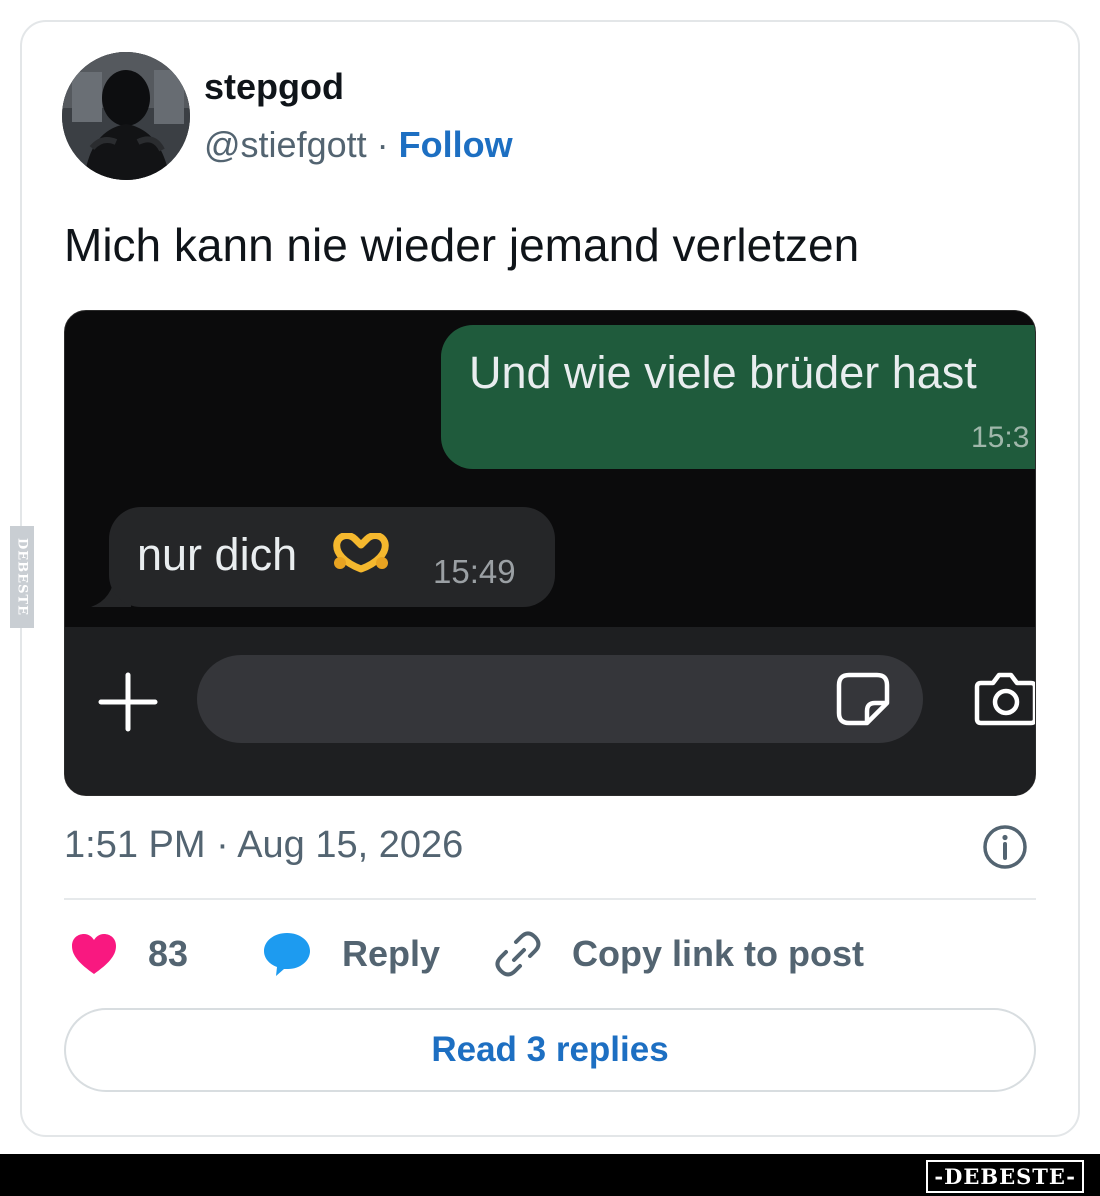 This screenshot has height=1196, width=1100. I want to click on tweet-text: Mich kann nie wieder jemand verletzen, so click(462, 245).